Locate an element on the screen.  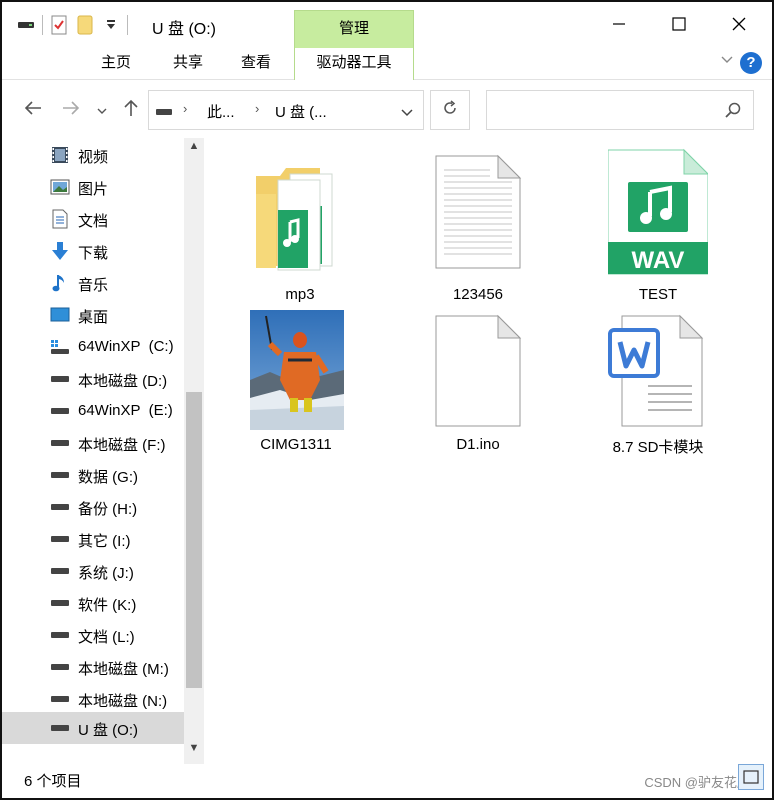
sidebar-item-label: 文档 is located at coordinates (93, 221).